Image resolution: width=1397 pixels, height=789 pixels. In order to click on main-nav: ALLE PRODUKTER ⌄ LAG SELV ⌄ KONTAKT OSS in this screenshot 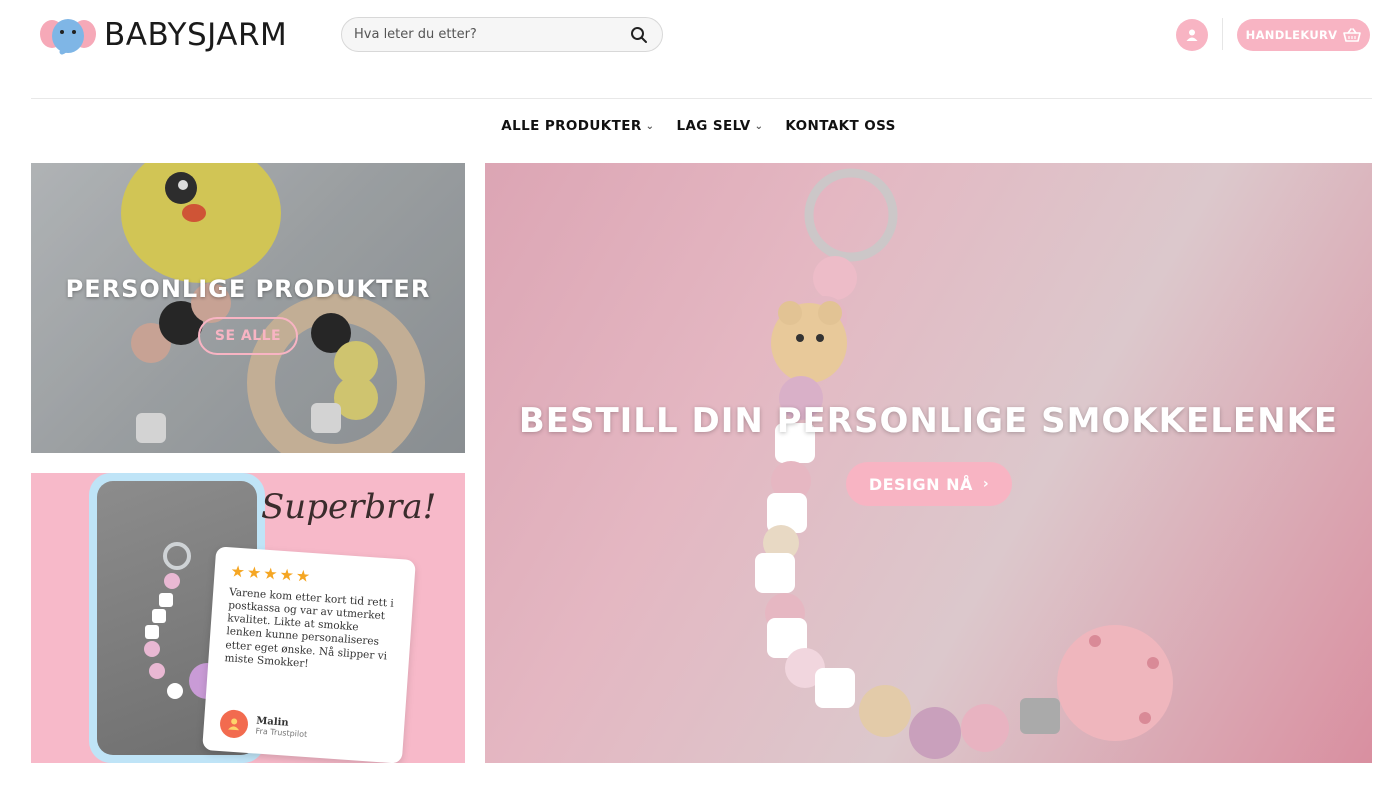, I will do `click(698, 126)`.